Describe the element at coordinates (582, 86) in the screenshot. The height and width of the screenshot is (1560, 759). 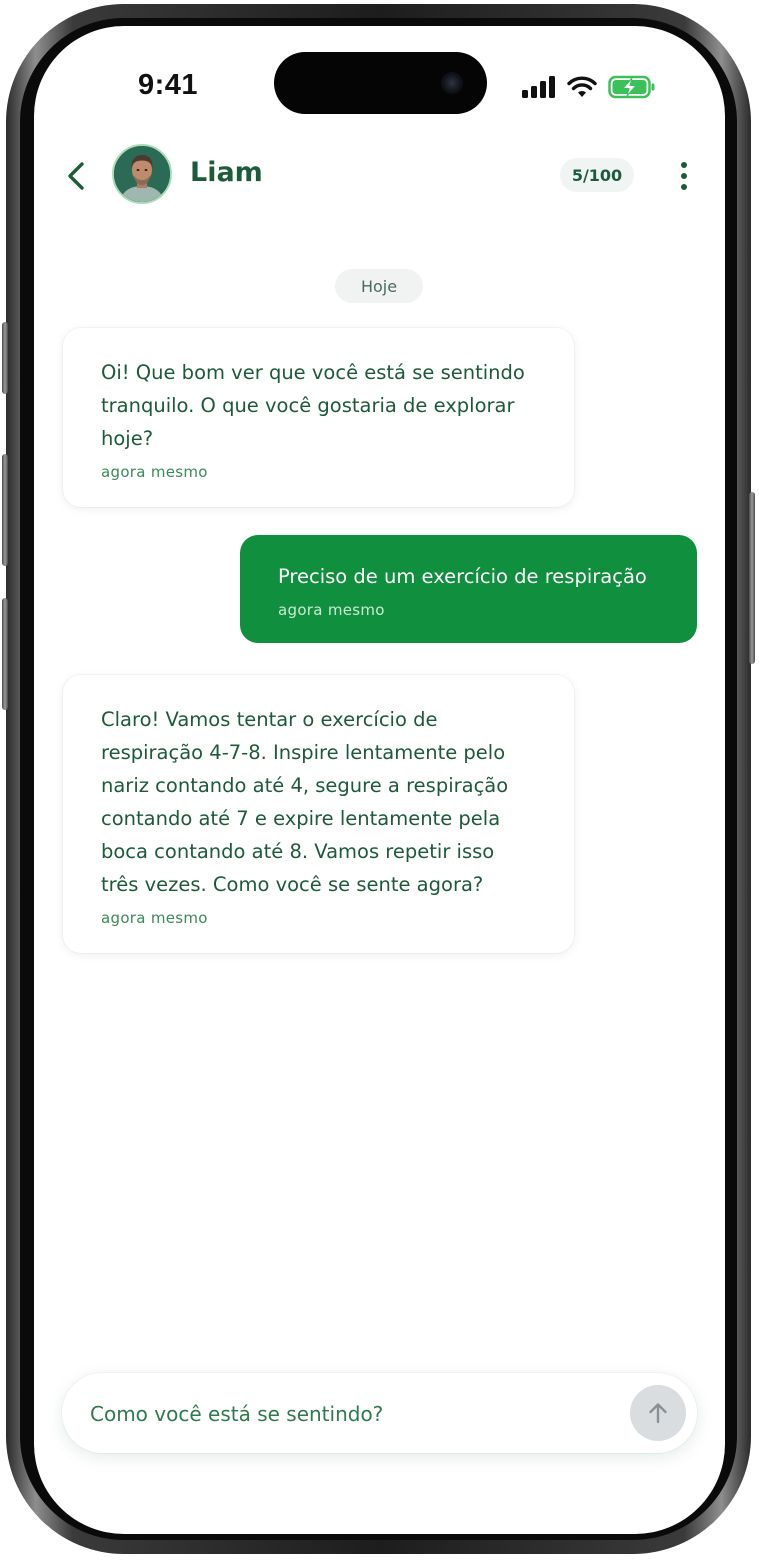
I see `wifi-icon` at that location.